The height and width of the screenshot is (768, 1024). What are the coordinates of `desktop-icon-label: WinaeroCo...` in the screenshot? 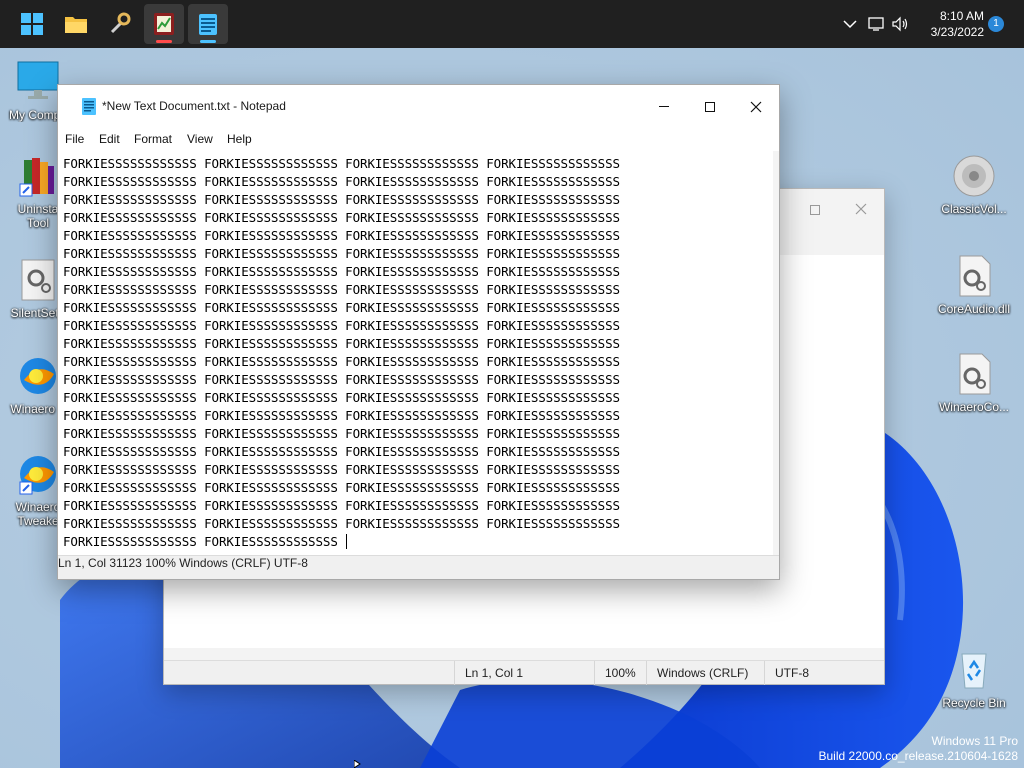 It's located at (974, 407).